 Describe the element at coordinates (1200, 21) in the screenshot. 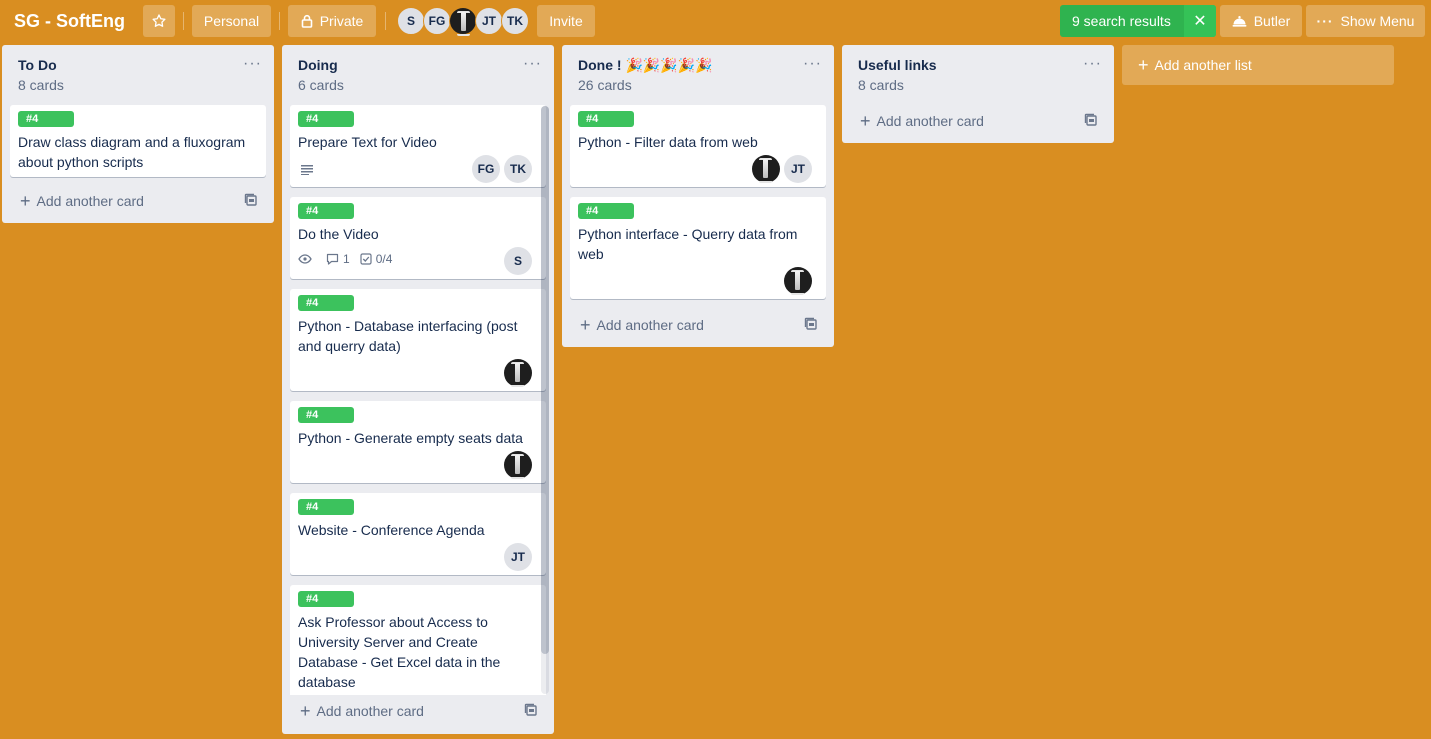

I see `close-icon: ✕` at that location.